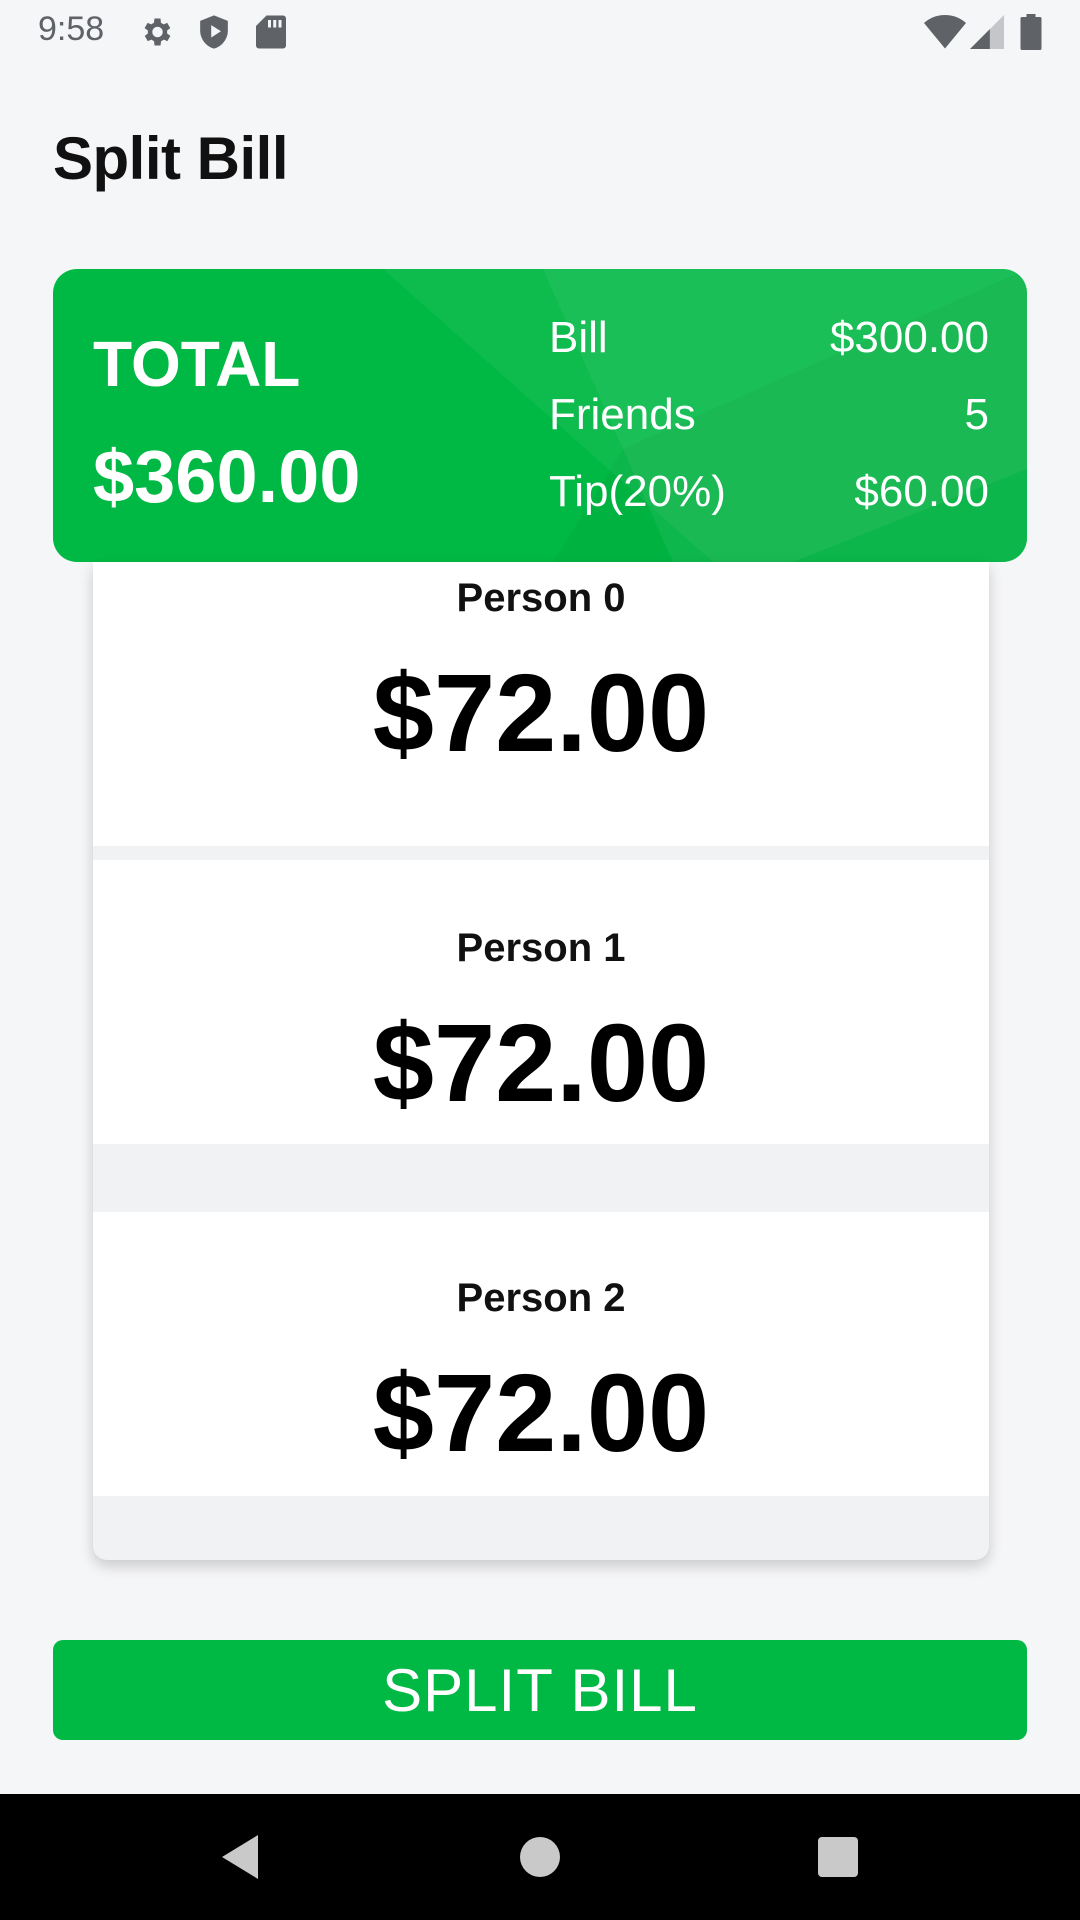  I want to click on recents-button, so click(838, 1857).